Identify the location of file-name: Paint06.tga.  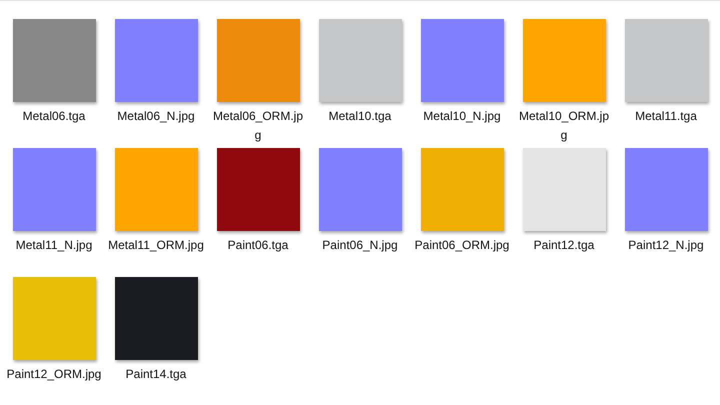
(258, 245).